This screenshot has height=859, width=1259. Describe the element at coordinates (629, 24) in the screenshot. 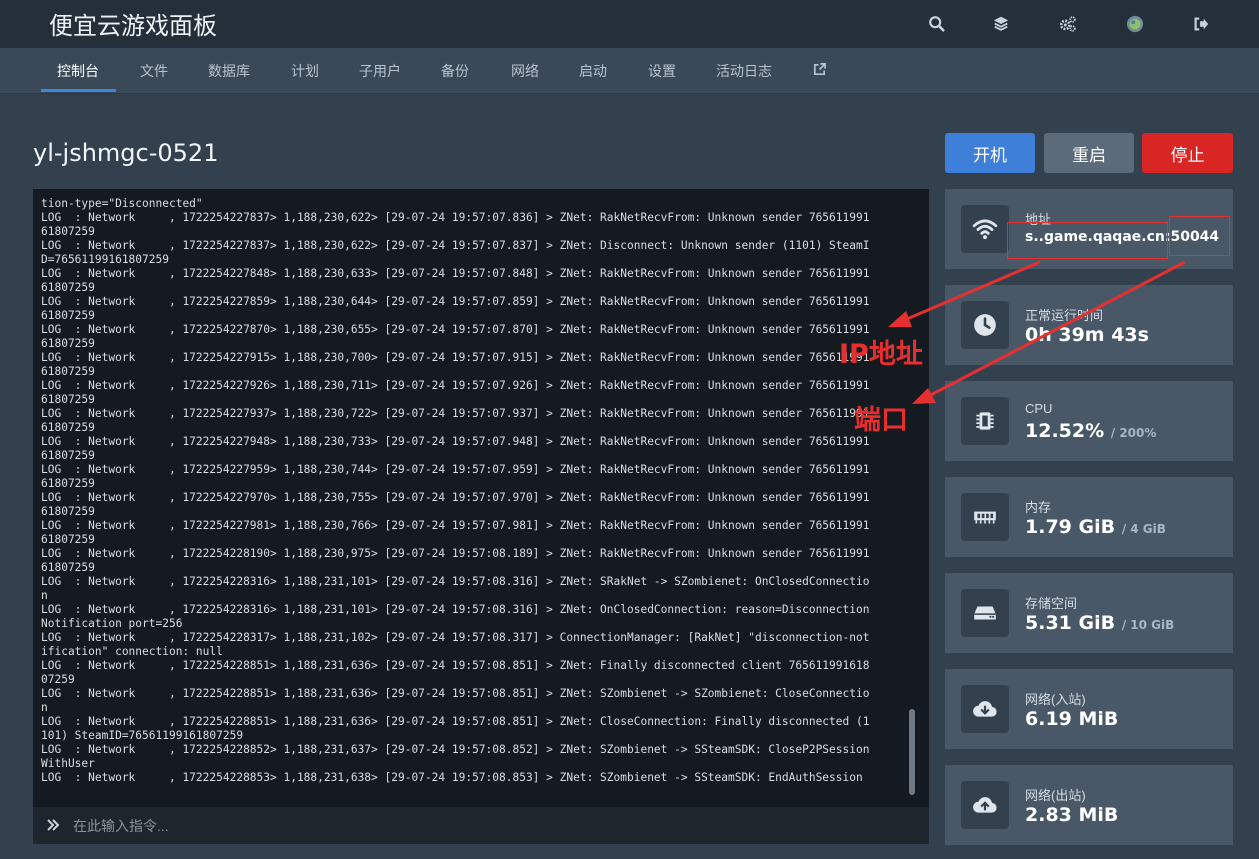

I see `top-bar: 便宜云游戏面板` at that location.